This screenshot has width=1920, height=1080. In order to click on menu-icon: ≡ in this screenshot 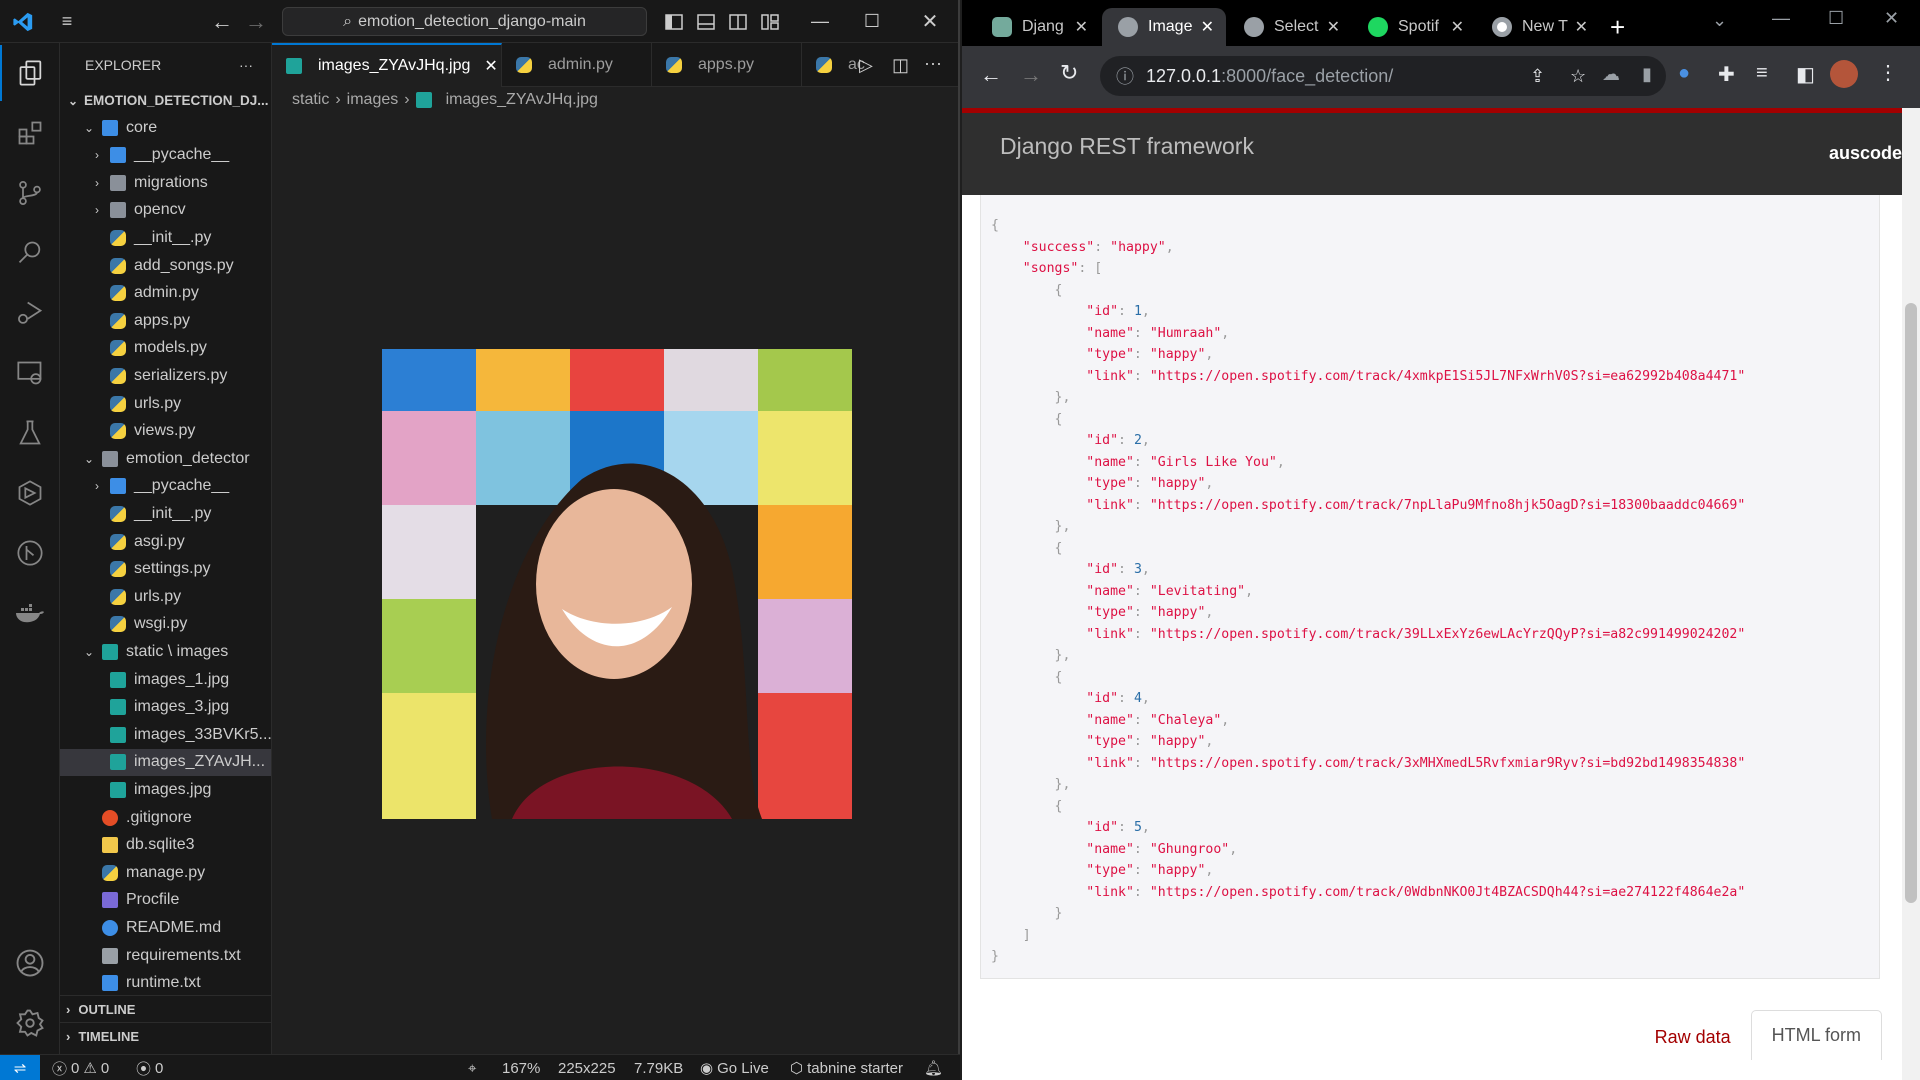, I will do `click(67, 21)`.